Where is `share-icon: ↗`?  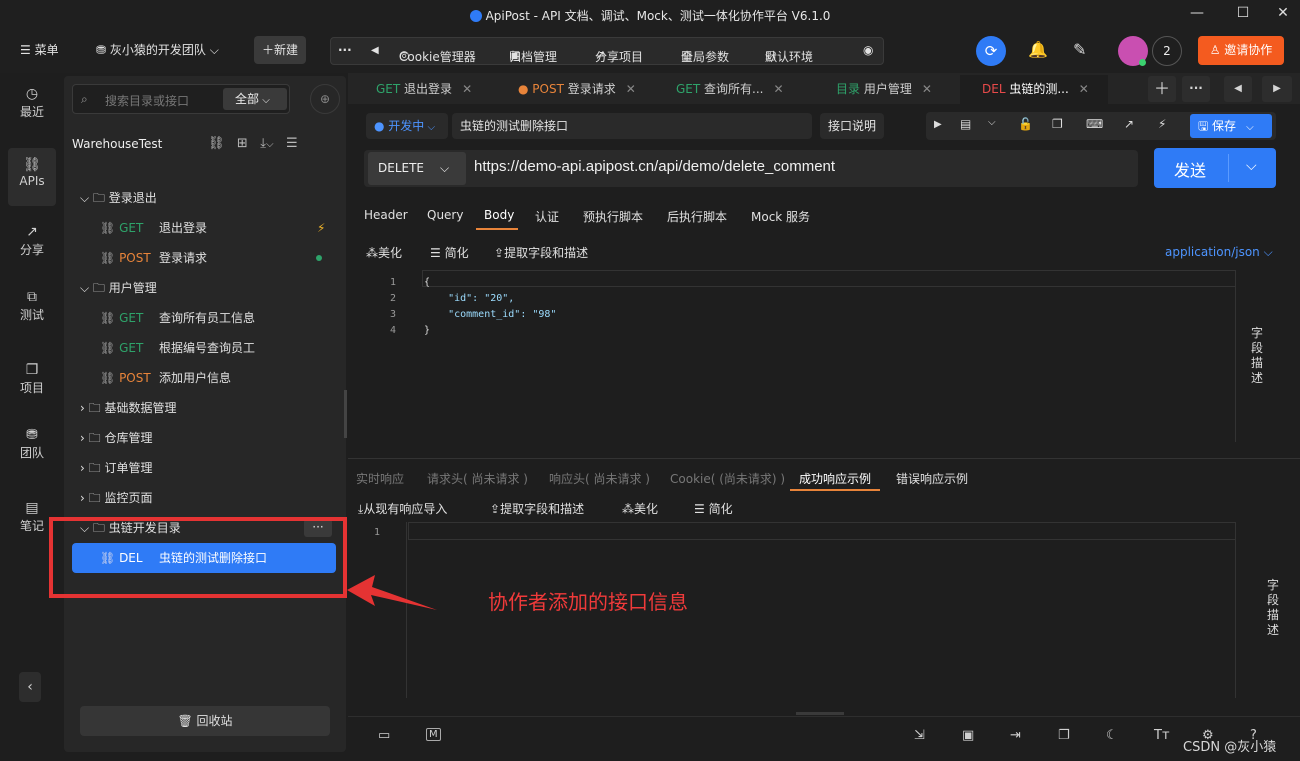
share-icon: ↗ is located at coordinates (1129, 124).